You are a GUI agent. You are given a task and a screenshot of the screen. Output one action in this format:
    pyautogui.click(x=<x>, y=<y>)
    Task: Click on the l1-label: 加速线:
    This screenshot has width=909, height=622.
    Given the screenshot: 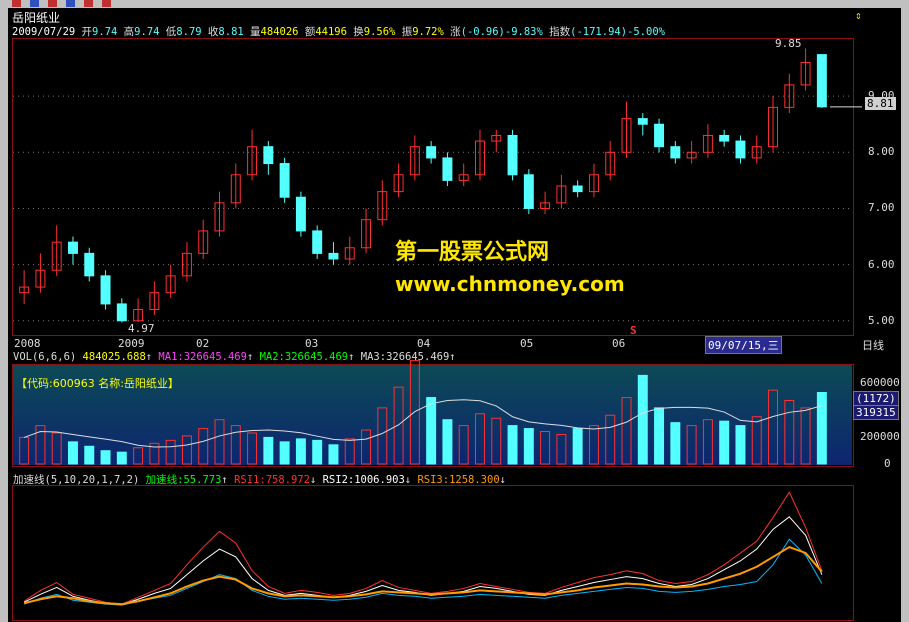 What is the action you would take?
    pyautogui.click(x=164, y=480)
    